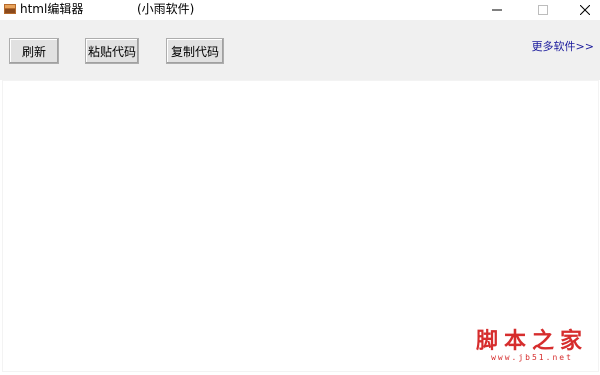 This screenshot has width=600, height=375. I want to click on minimize-button, so click(497, 10).